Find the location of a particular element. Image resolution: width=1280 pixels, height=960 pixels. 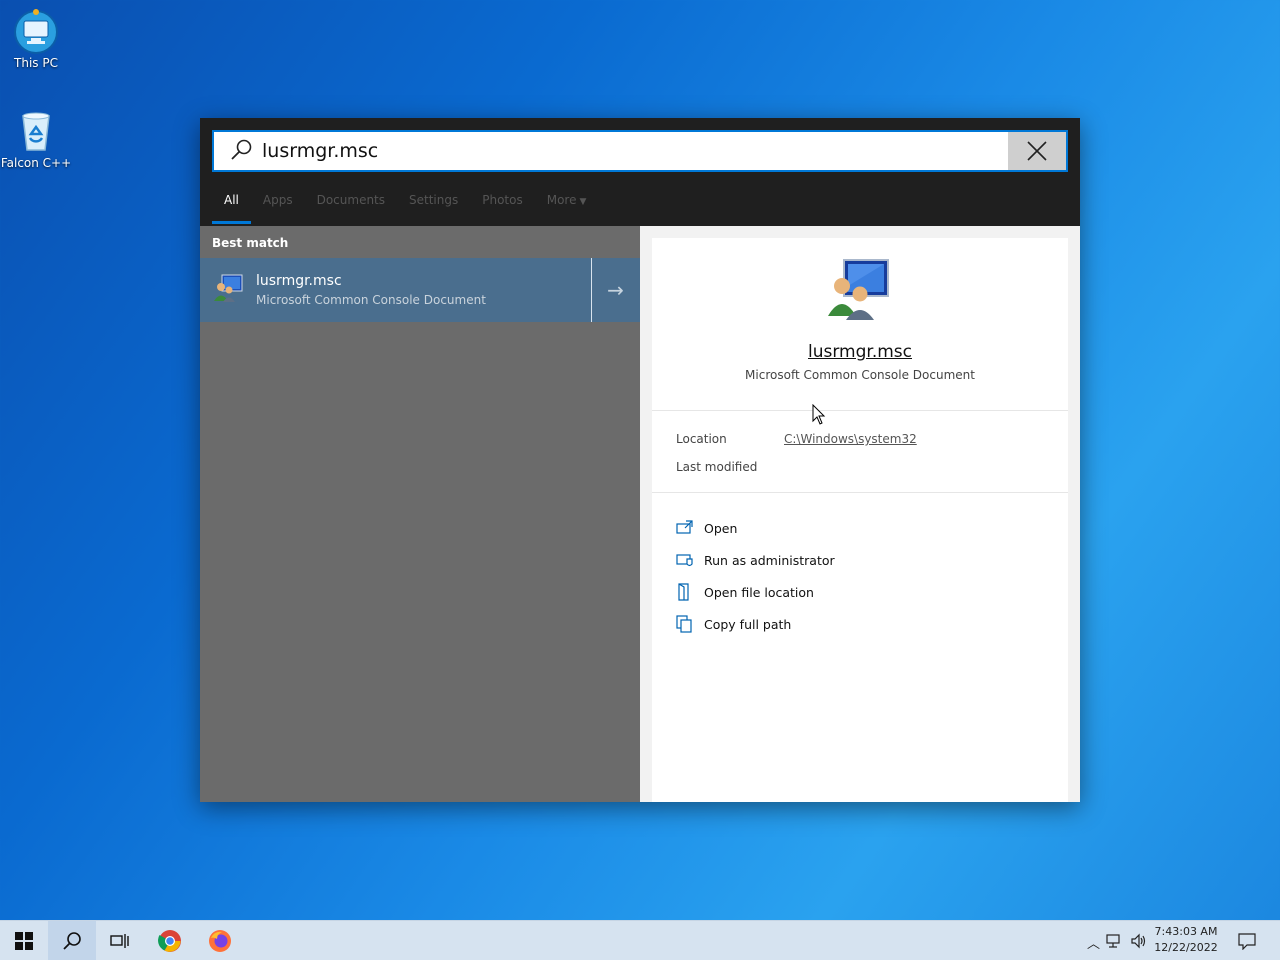

close-icon is located at coordinates (1037, 151).